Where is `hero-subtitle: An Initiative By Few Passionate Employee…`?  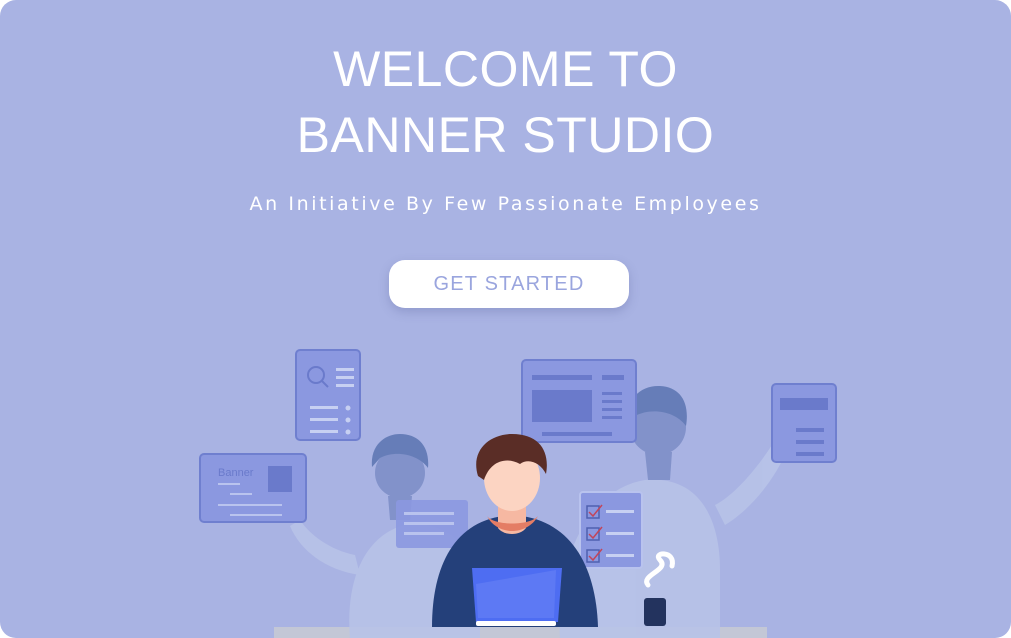 hero-subtitle: An Initiative By Few Passionate Employee… is located at coordinates (505, 204).